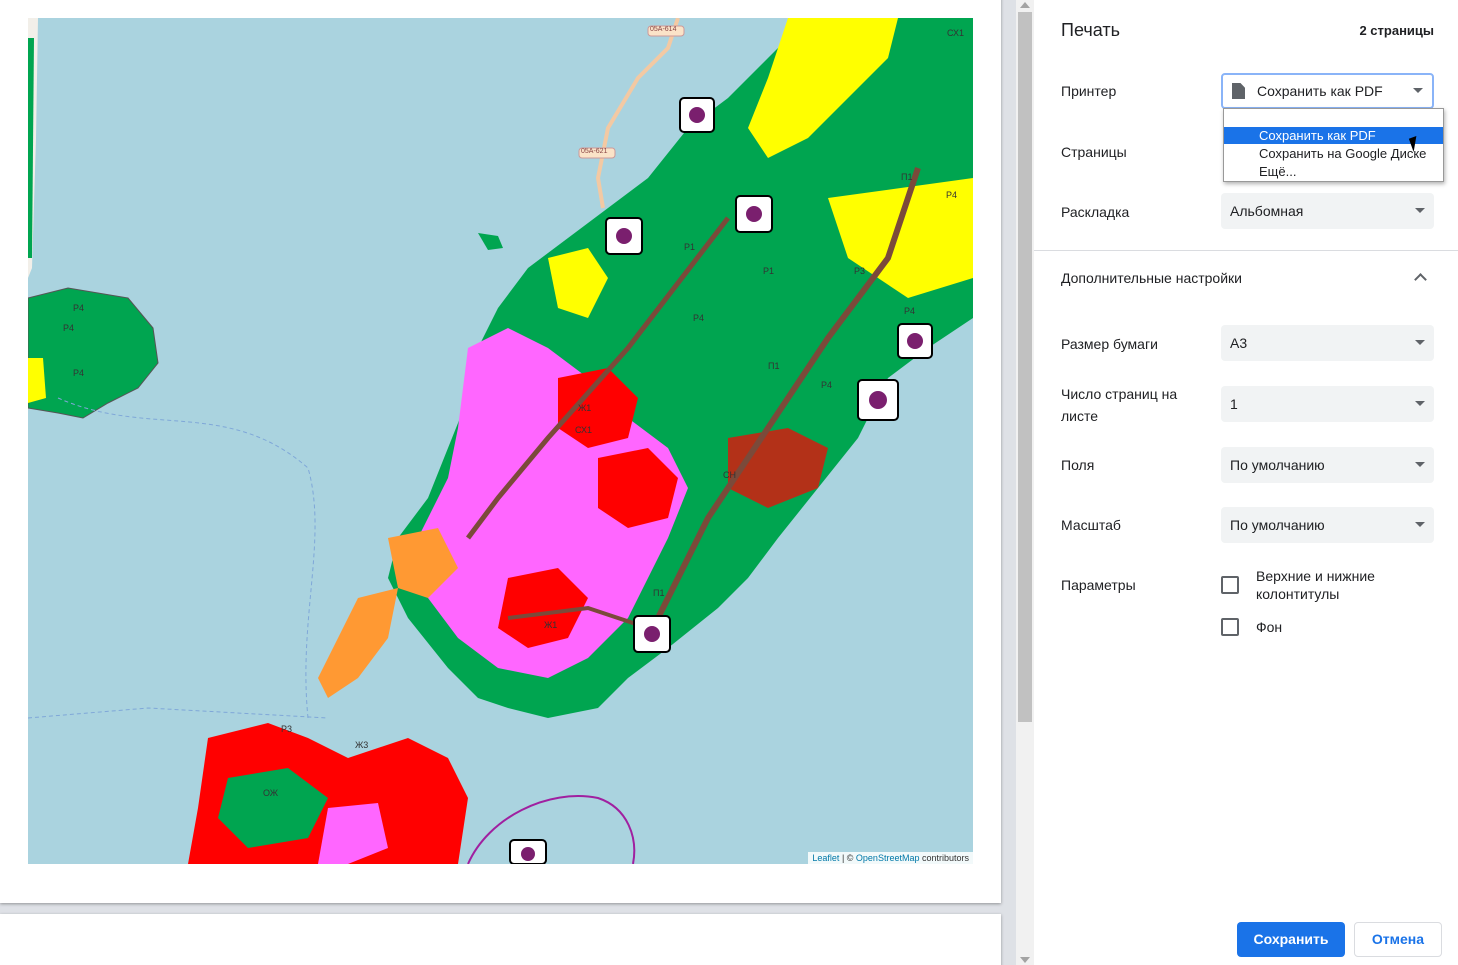 The image size is (1458, 965). I want to click on paper-size-value: A3, so click(1239, 343).